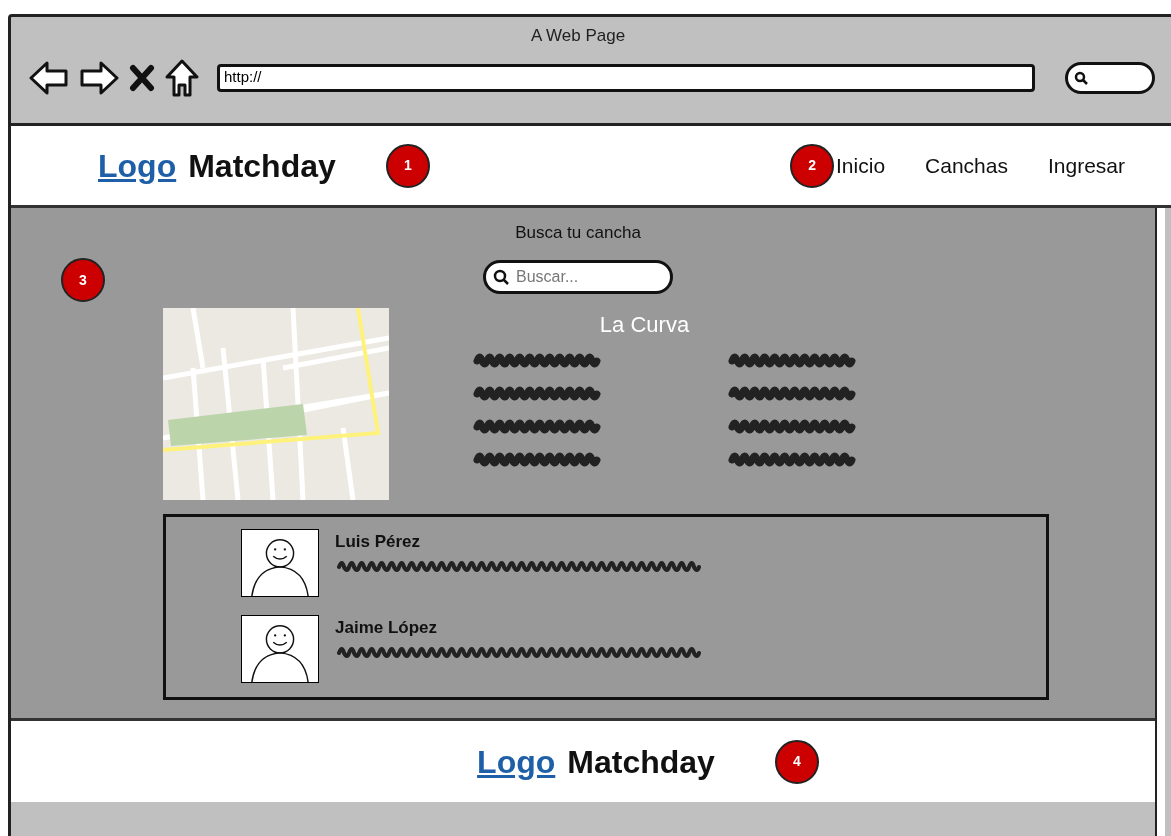  Describe the element at coordinates (1110, 77) in the screenshot. I see `search-field` at that location.